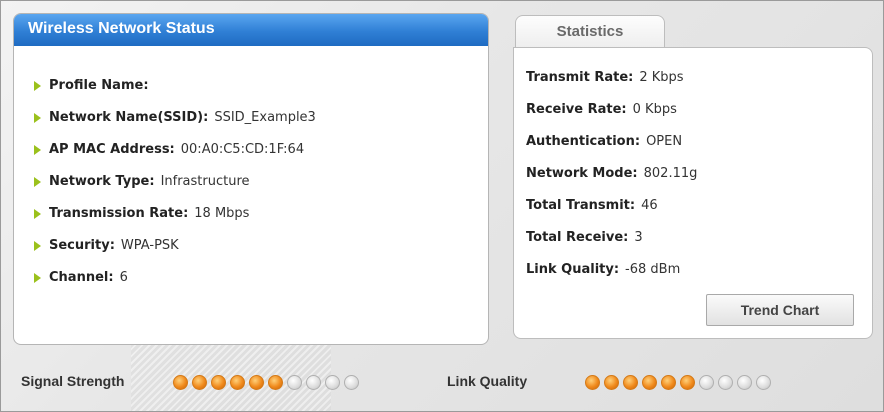 This screenshot has height=412, width=884. What do you see at coordinates (261, 86) in the screenshot?
I see `list-item-profile-name: Profile Name:` at bounding box center [261, 86].